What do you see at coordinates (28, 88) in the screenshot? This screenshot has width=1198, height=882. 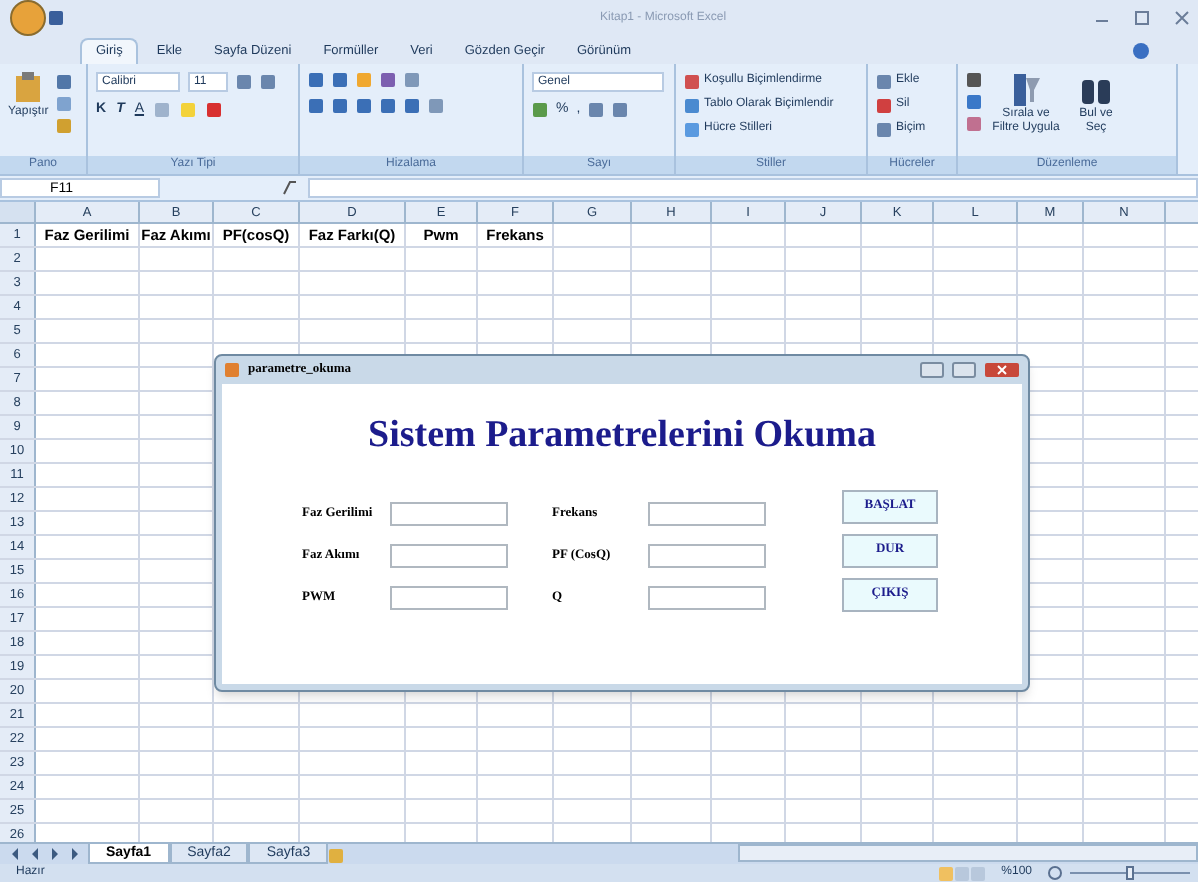 I see `clipboard-icon` at bounding box center [28, 88].